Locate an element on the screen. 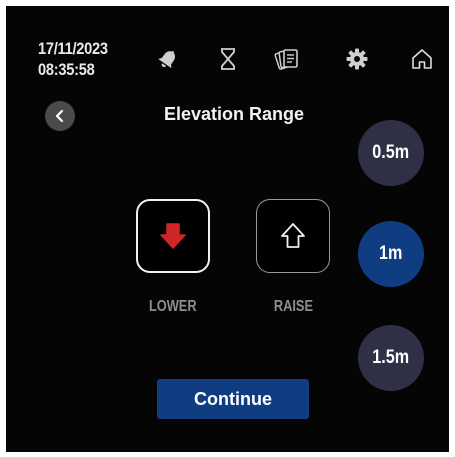 This screenshot has height=457, width=455. lower-button is located at coordinates (173, 236).